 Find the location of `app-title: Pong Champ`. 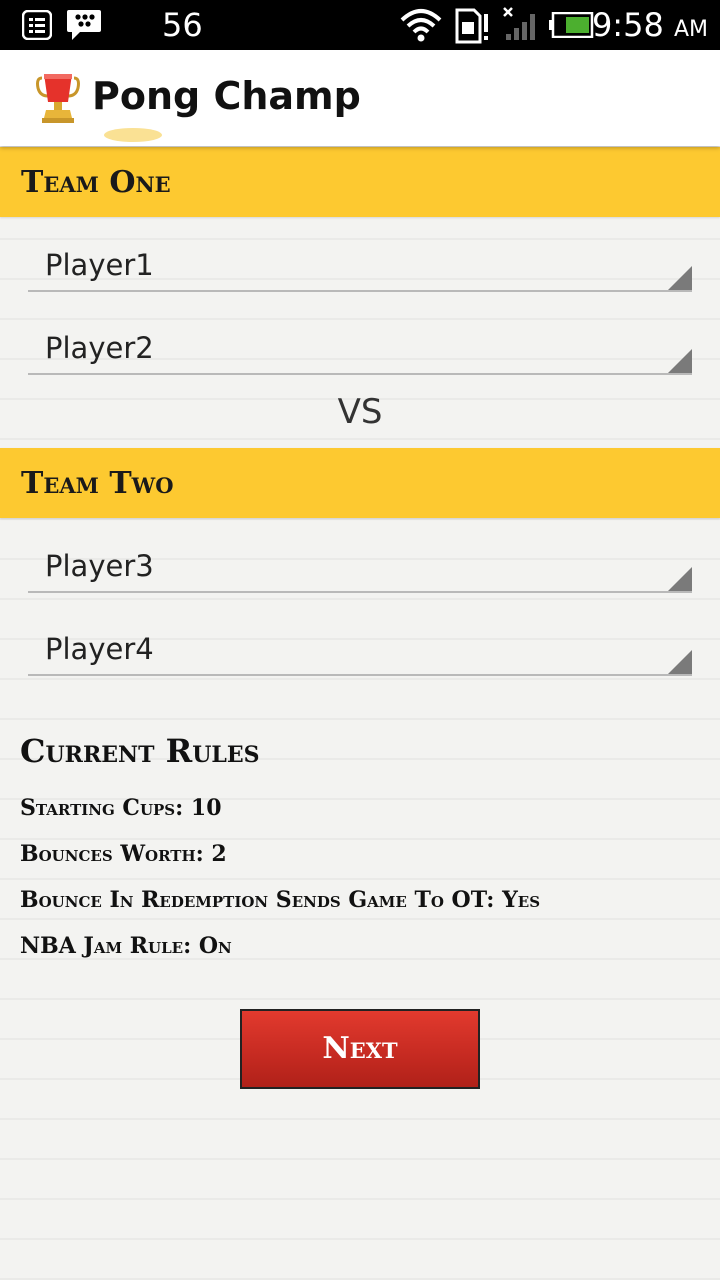

app-title: Pong Champ is located at coordinates (226, 96).